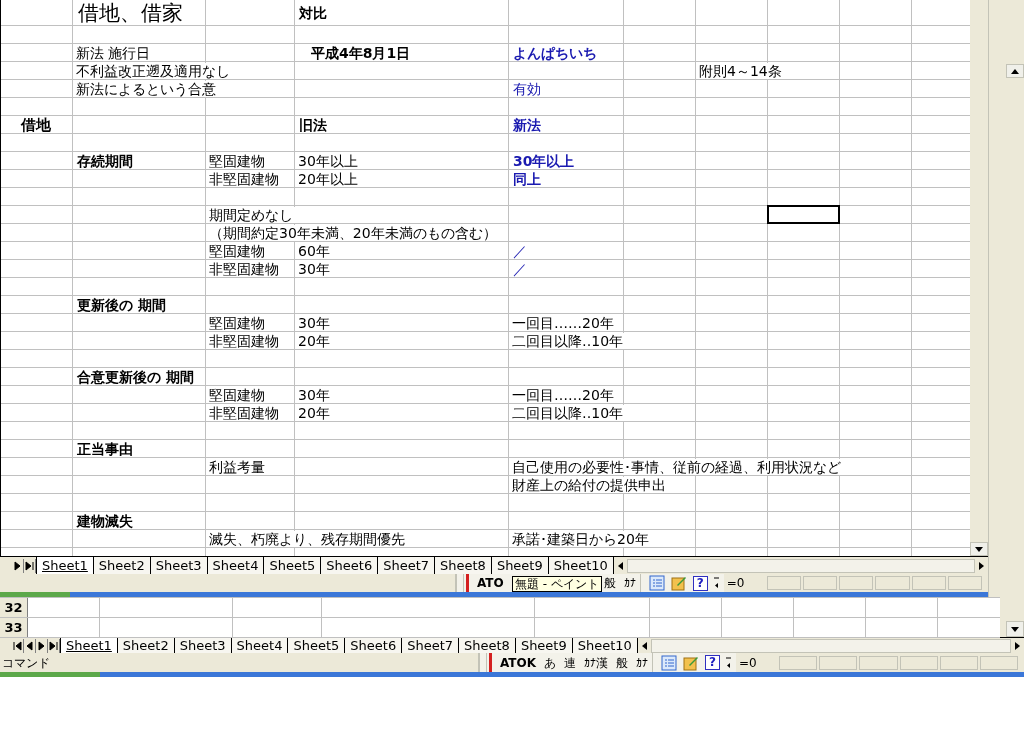  Describe the element at coordinates (740, 71) in the screenshot. I see `cell-text: 附則4～14条` at that location.